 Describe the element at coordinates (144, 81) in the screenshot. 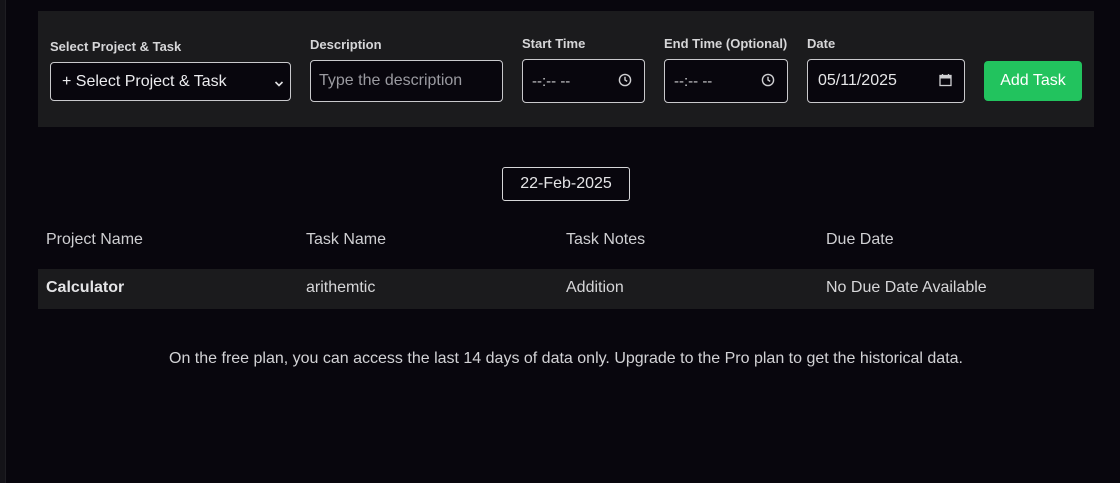

I see `project-task-select-value: + Select Project & Task` at that location.